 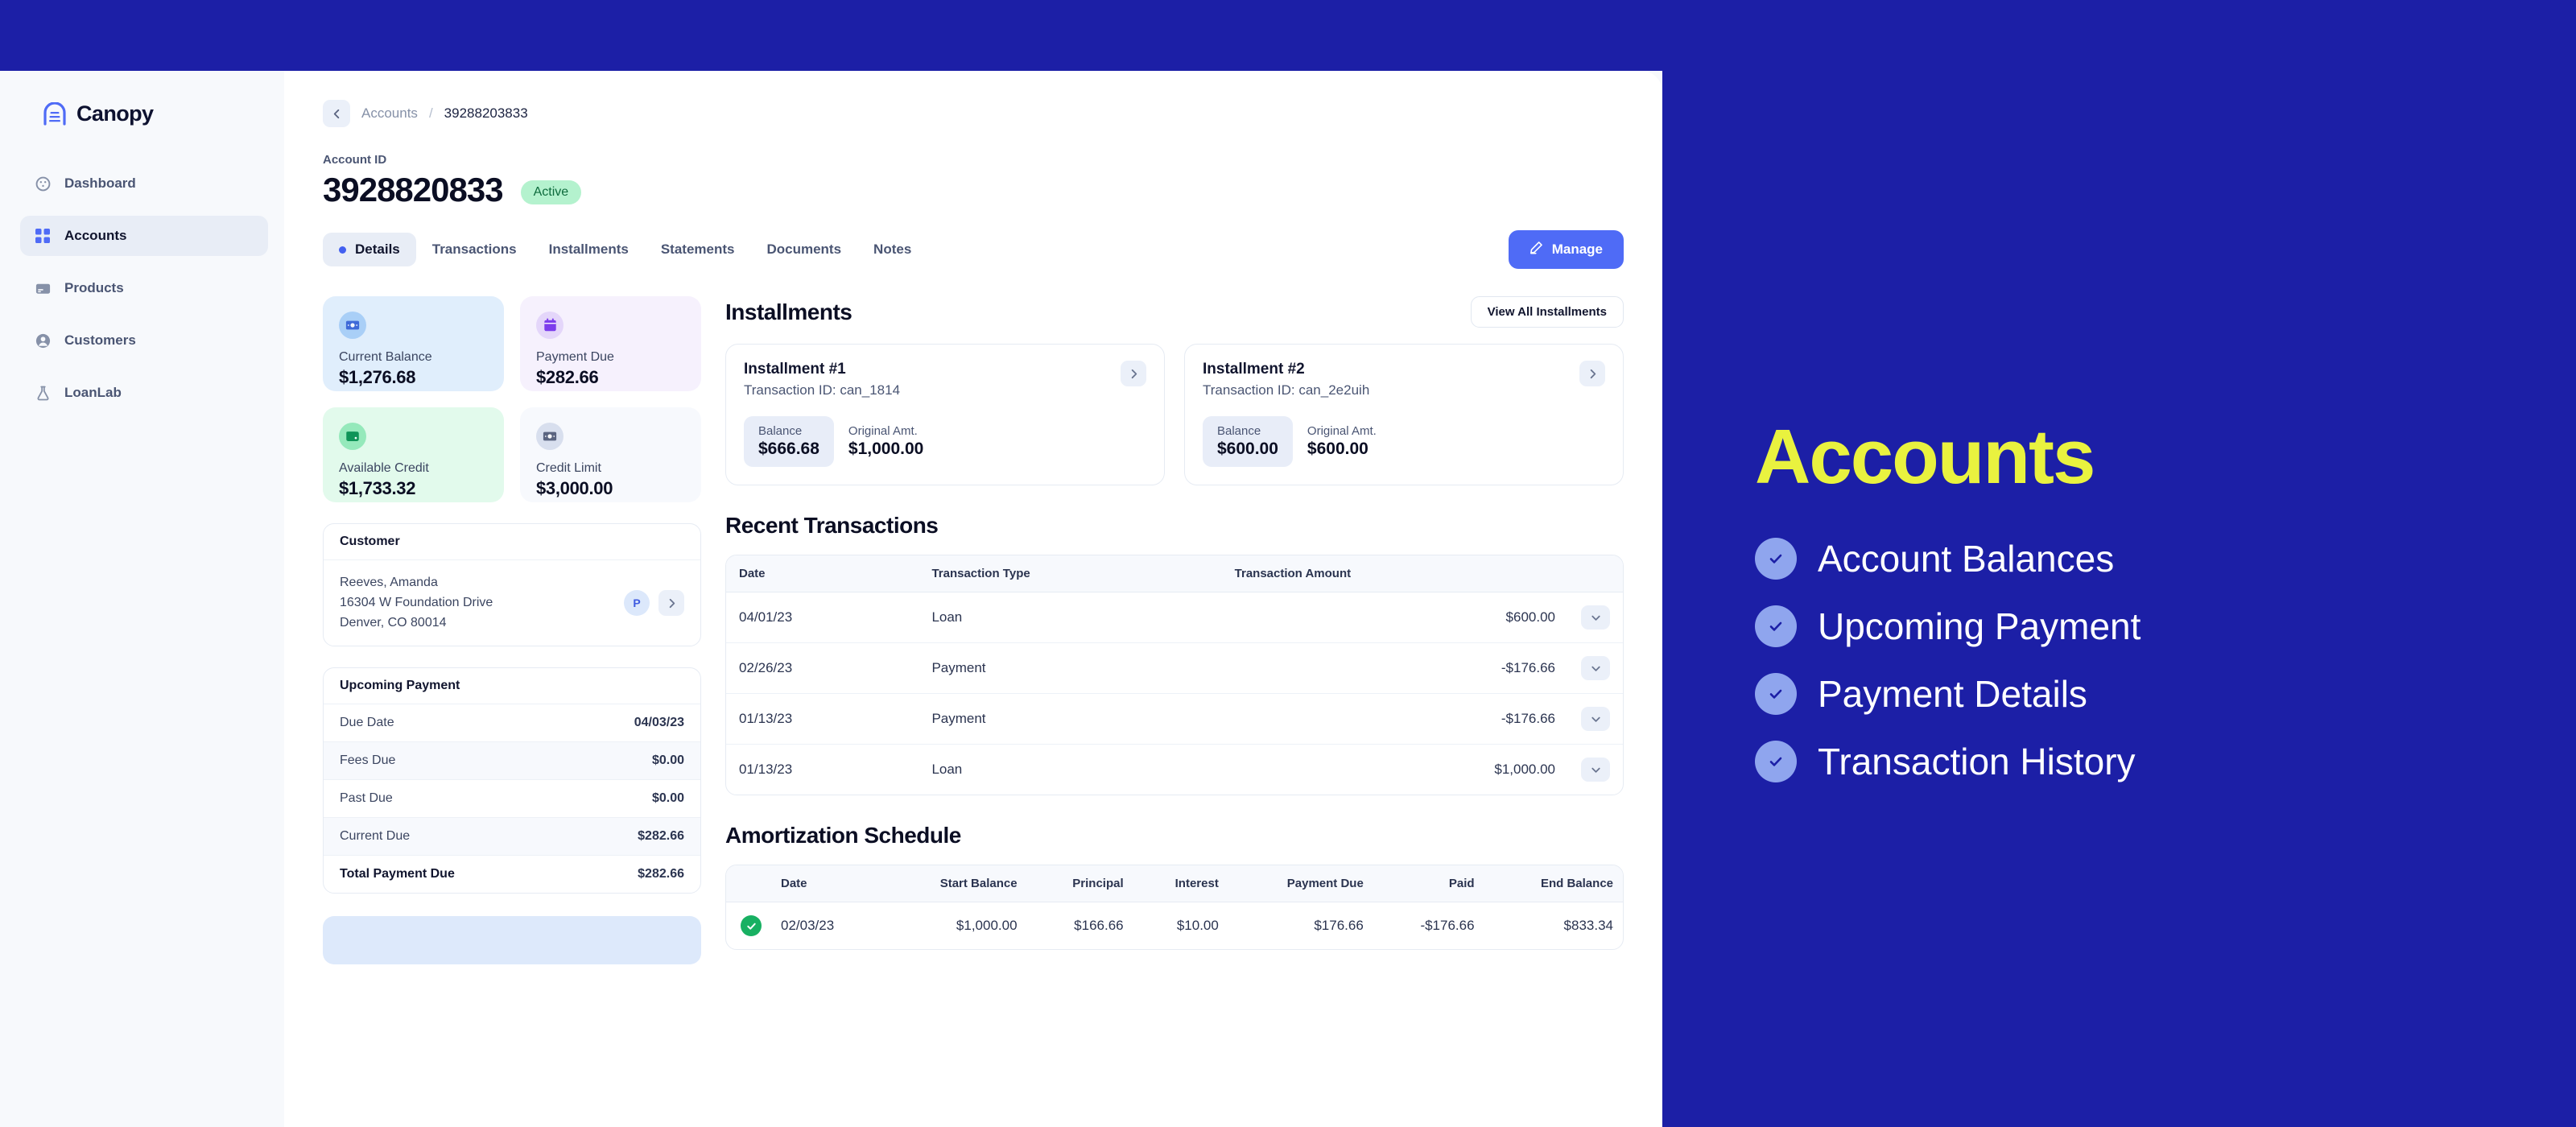 What do you see at coordinates (1070, 573) in the screenshot?
I see `column-header: Transaction Type` at bounding box center [1070, 573].